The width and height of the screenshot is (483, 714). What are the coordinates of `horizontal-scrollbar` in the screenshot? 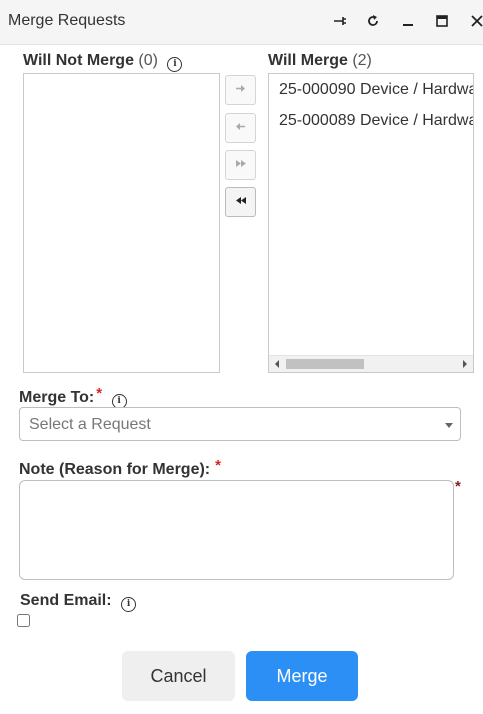 It's located at (371, 363).